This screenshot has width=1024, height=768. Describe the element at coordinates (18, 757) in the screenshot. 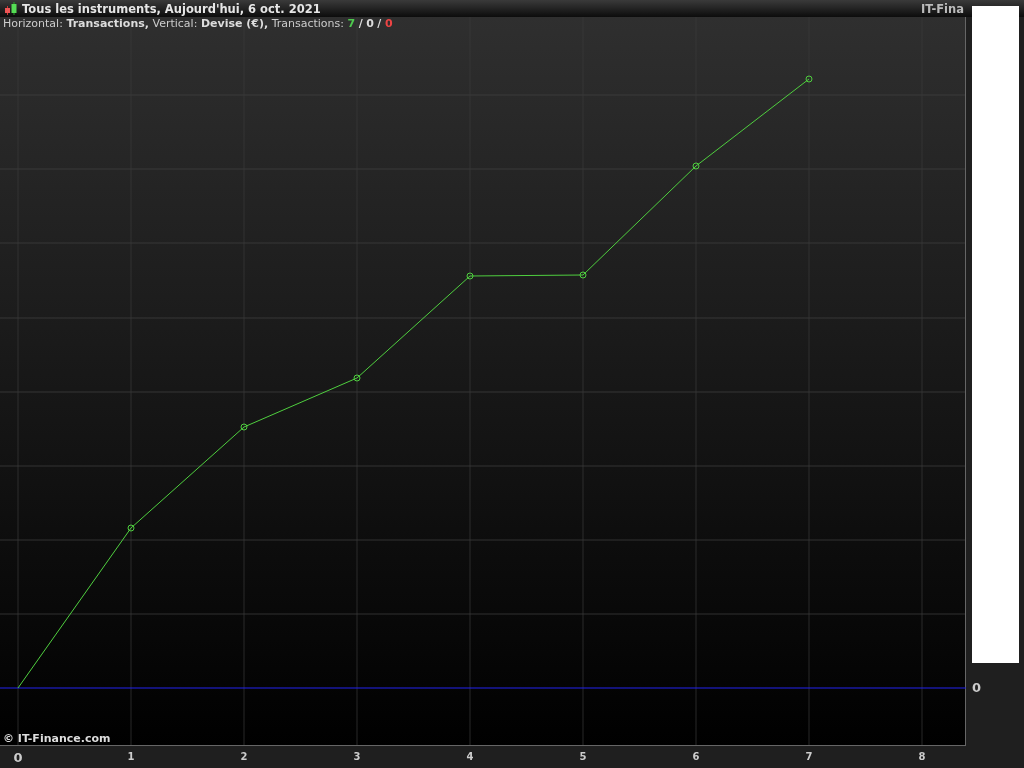

I see `x-tick-label: 0` at that location.